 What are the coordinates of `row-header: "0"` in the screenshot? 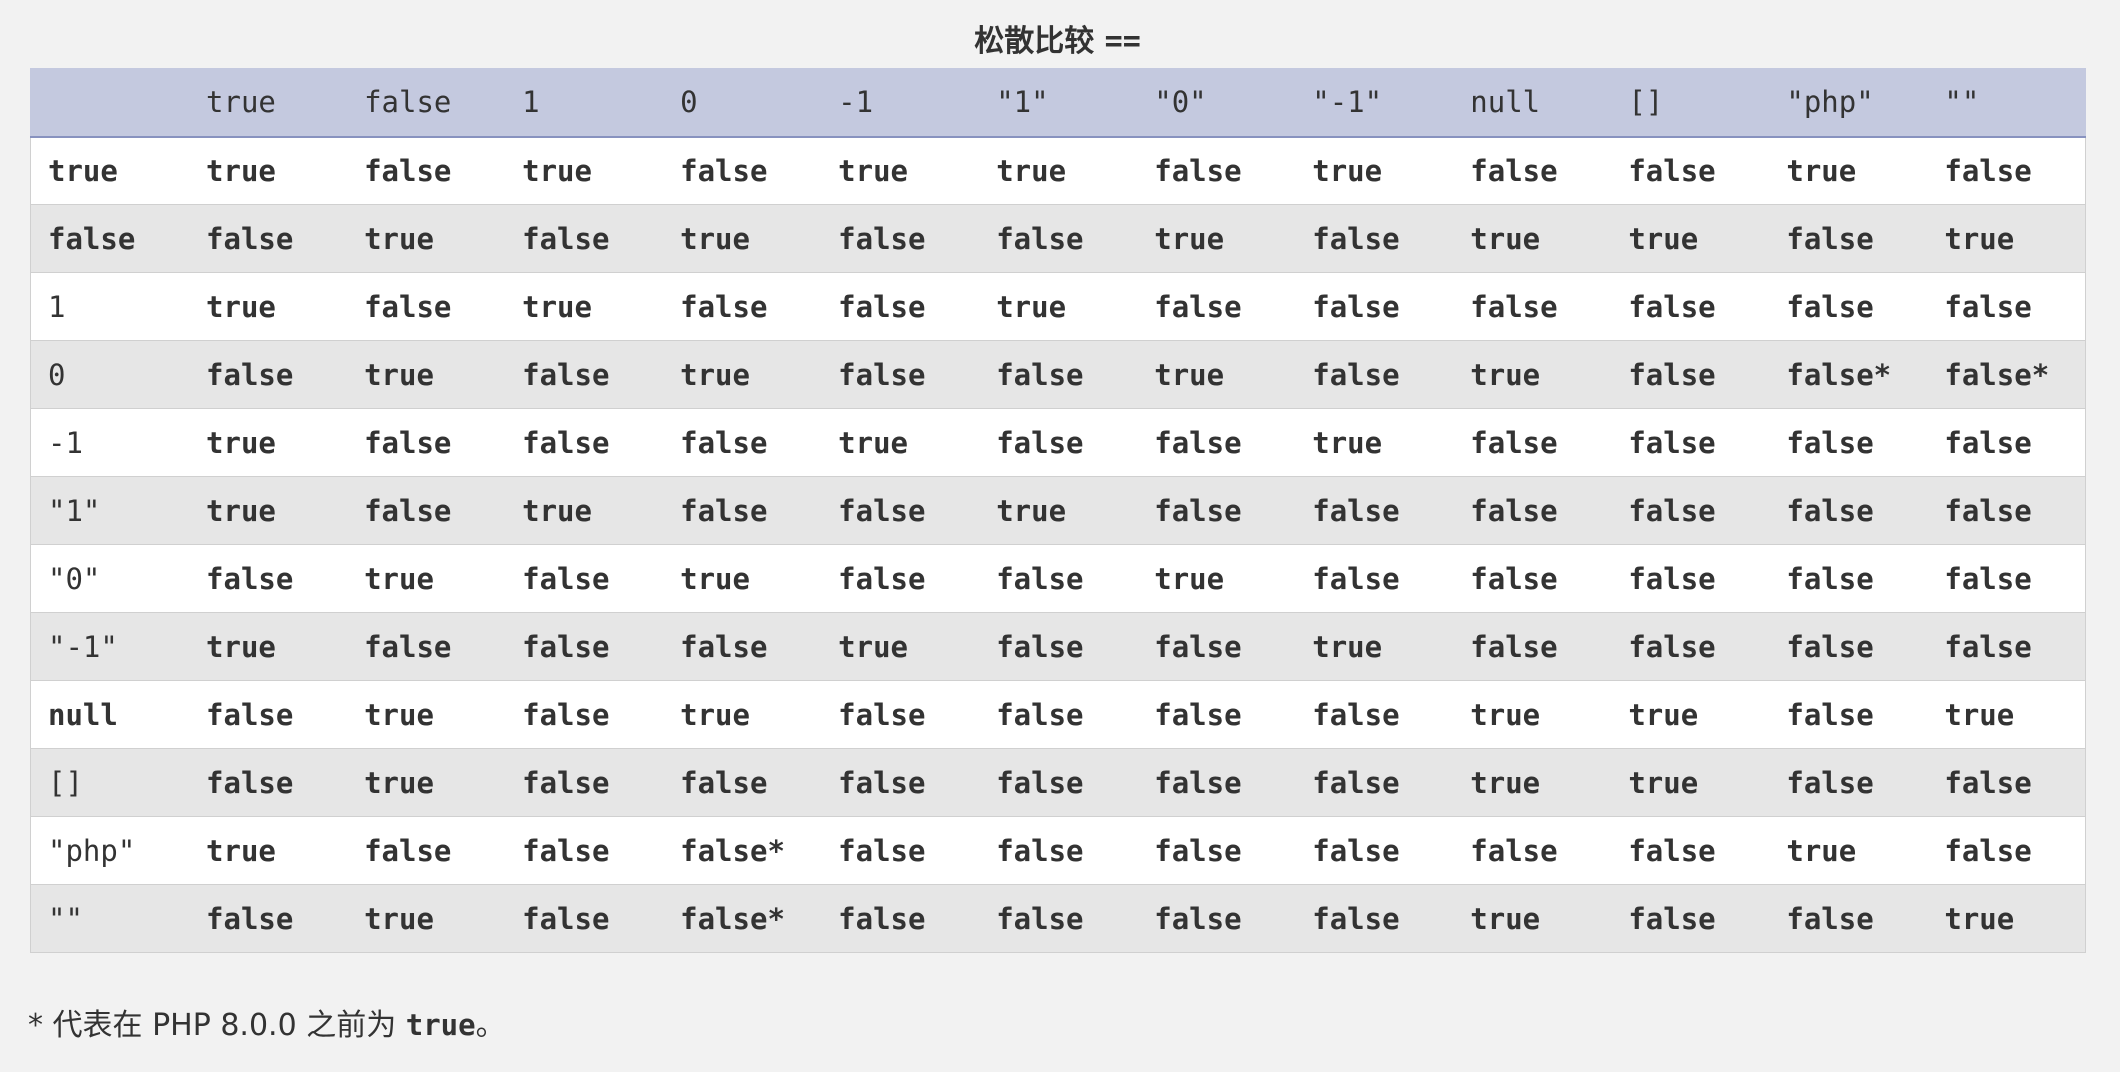 It's located at (110, 578).